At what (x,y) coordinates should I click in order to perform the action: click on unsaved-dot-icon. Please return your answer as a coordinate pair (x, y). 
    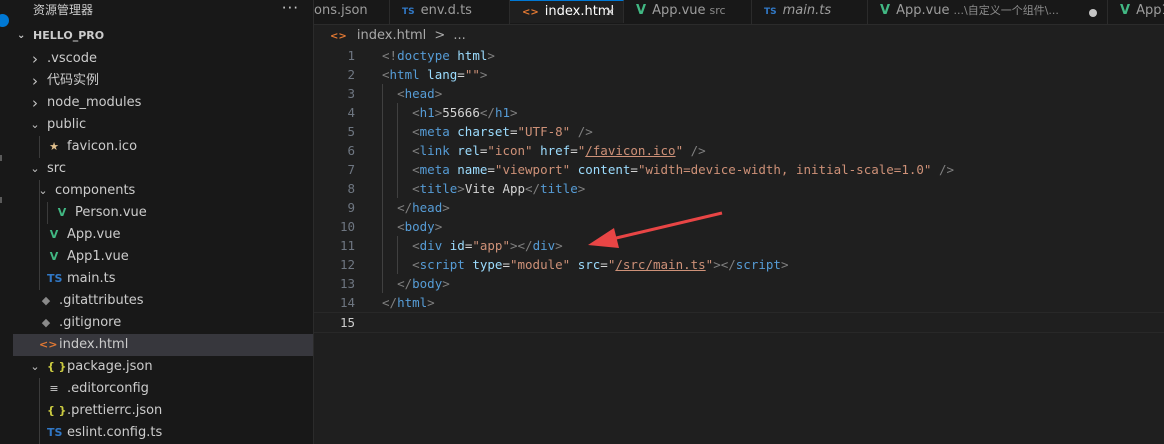
    Looking at the image, I should click on (1093, 13).